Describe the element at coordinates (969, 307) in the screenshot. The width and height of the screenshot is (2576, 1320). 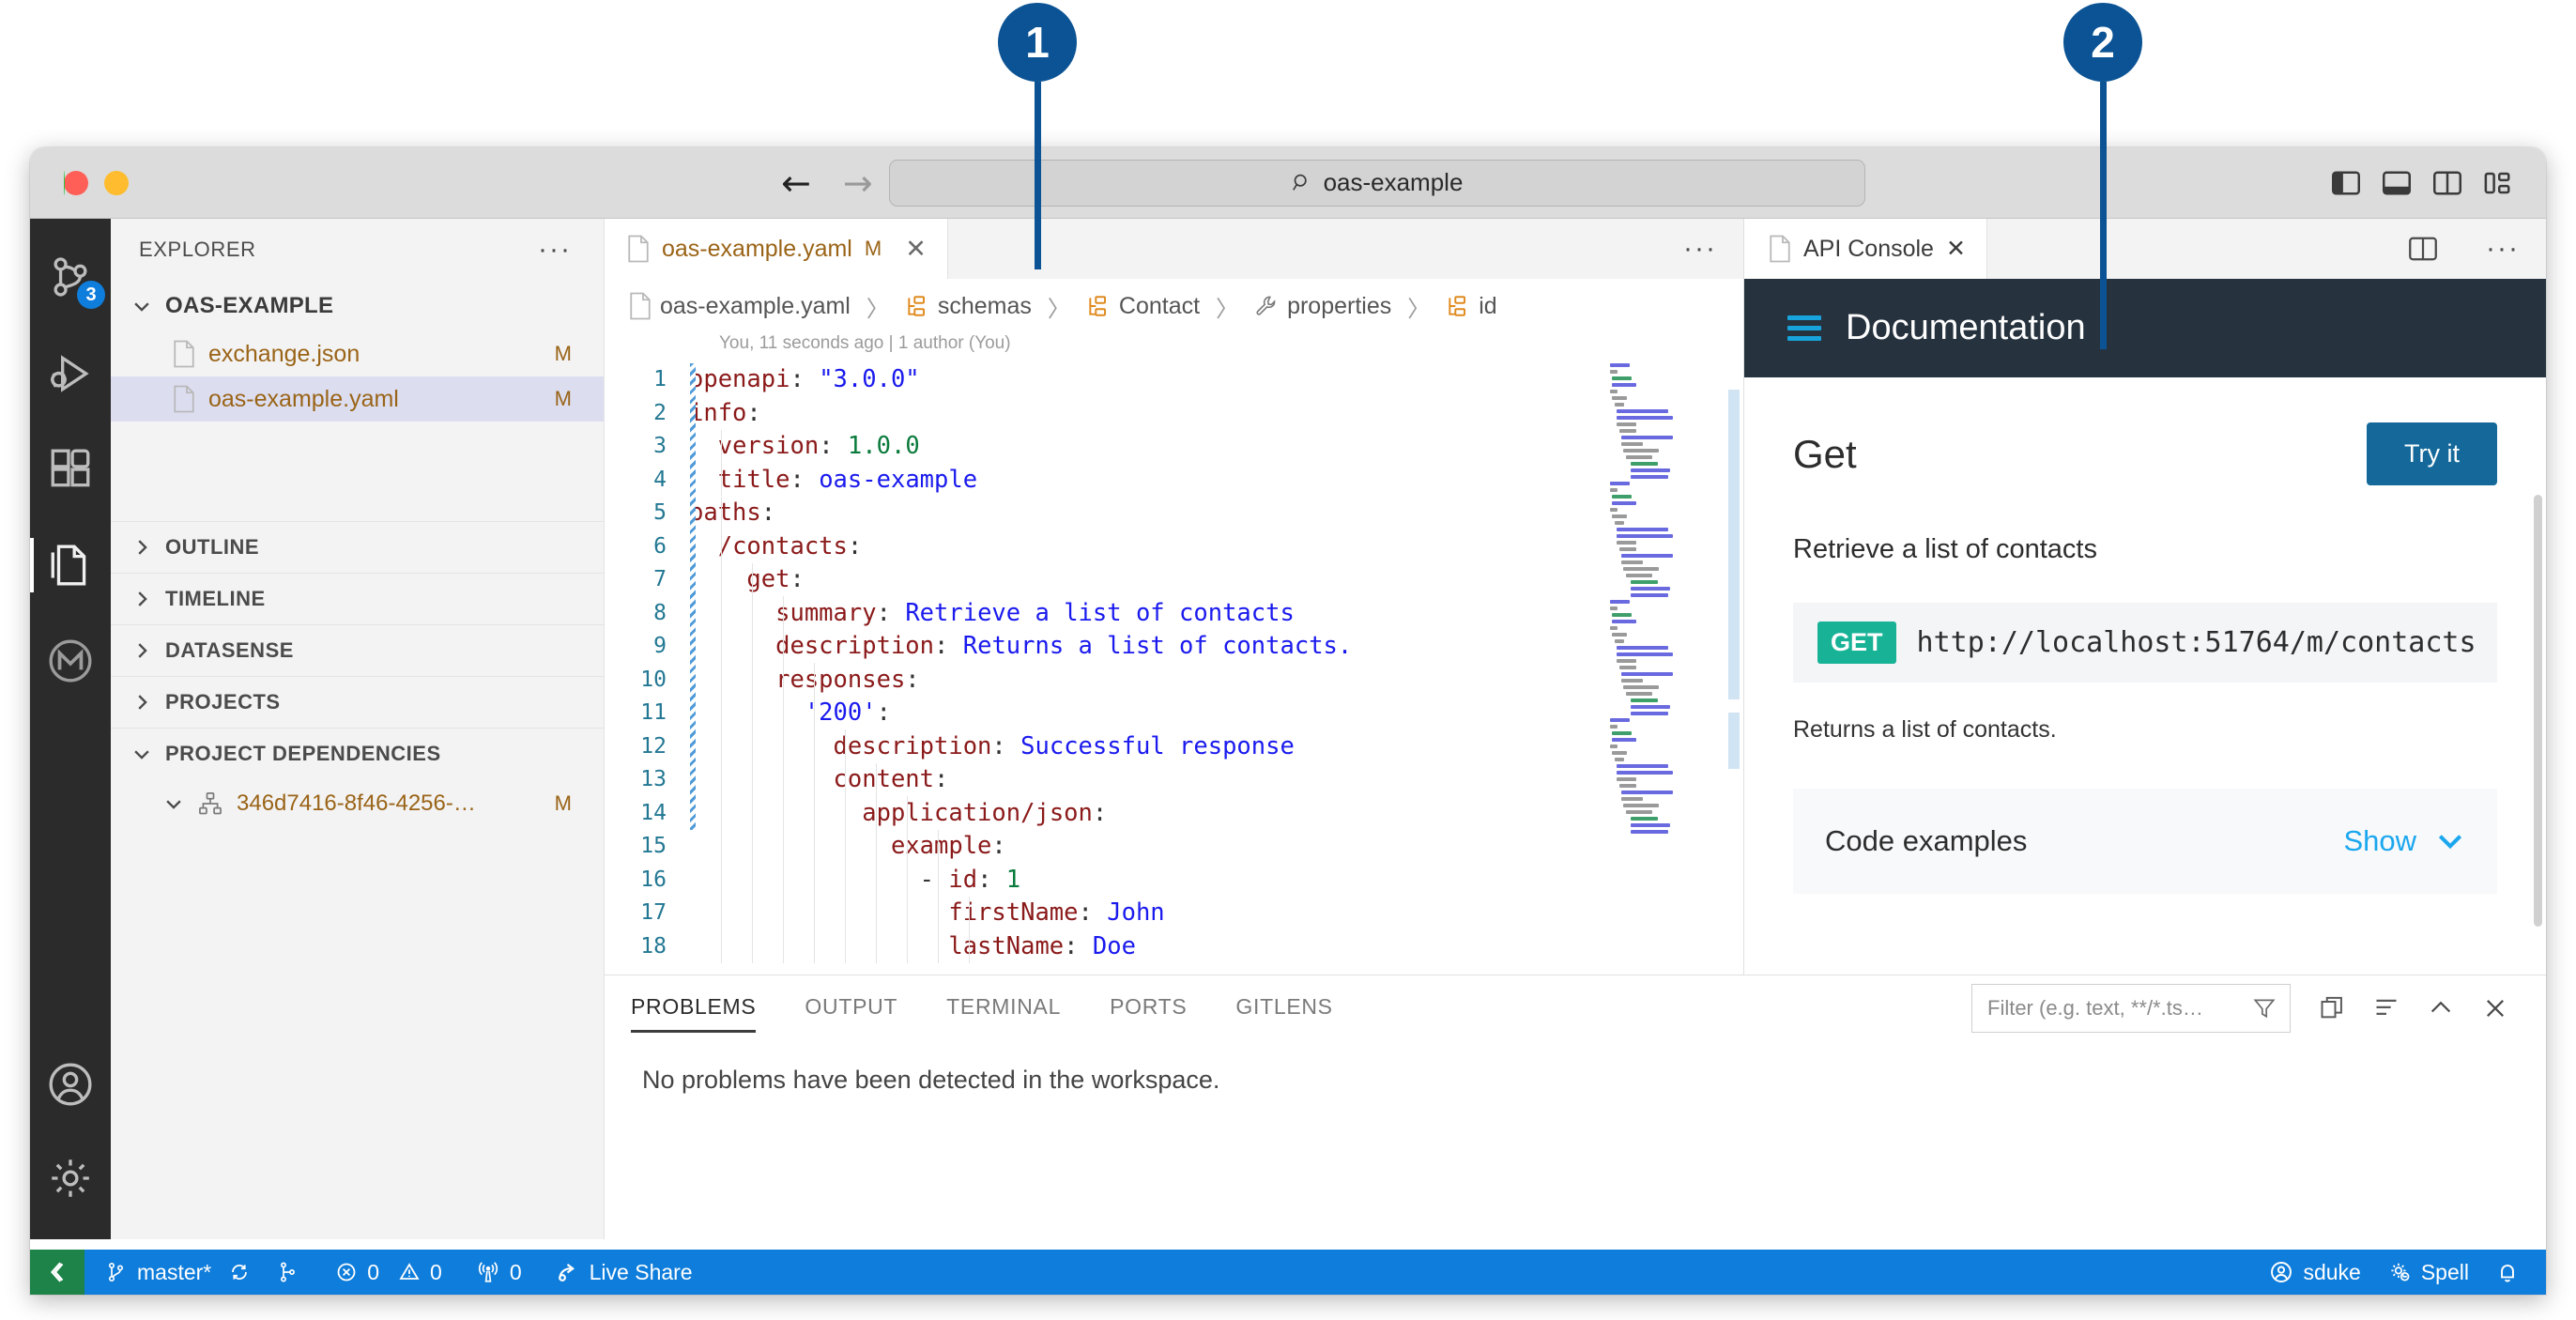
I see `breadcrumb-item-schemas: schemas` at that location.